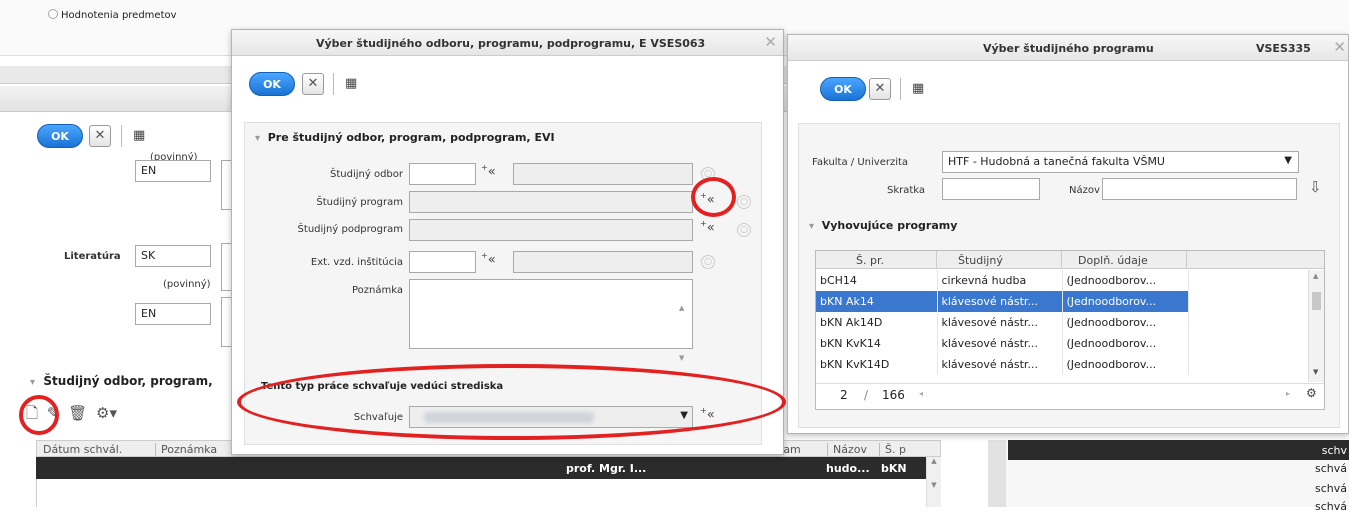 This screenshot has width=1349, height=513. What do you see at coordinates (843, 89) in the screenshot?
I see `dialog2-ok-button: OK` at bounding box center [843, 89].